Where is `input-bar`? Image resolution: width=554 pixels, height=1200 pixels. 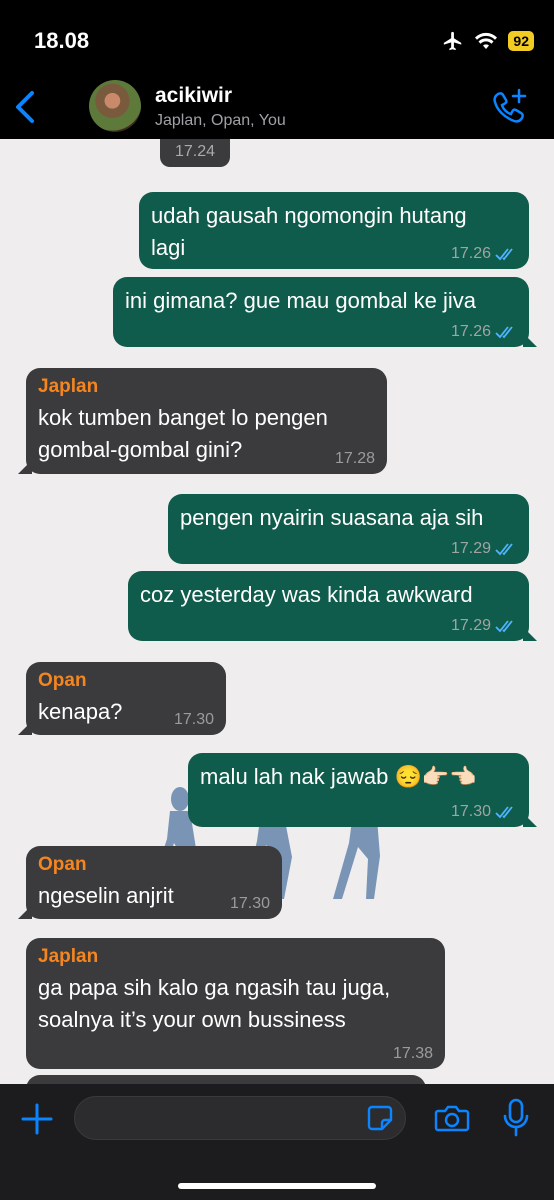
input-bar is located at coordinates (277, 1142).